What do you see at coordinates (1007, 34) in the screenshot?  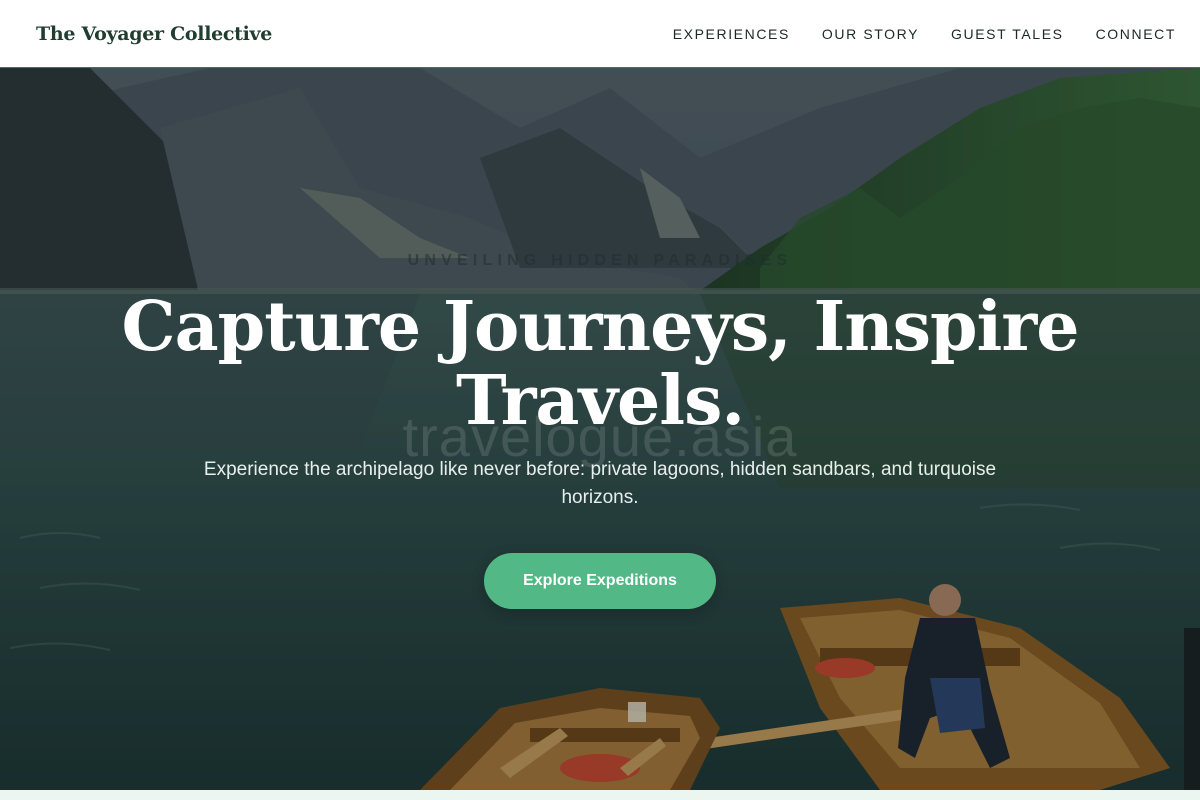 I see `nav-link-guest-tales: GUEST TALES` at bounding box center [1007, 34].